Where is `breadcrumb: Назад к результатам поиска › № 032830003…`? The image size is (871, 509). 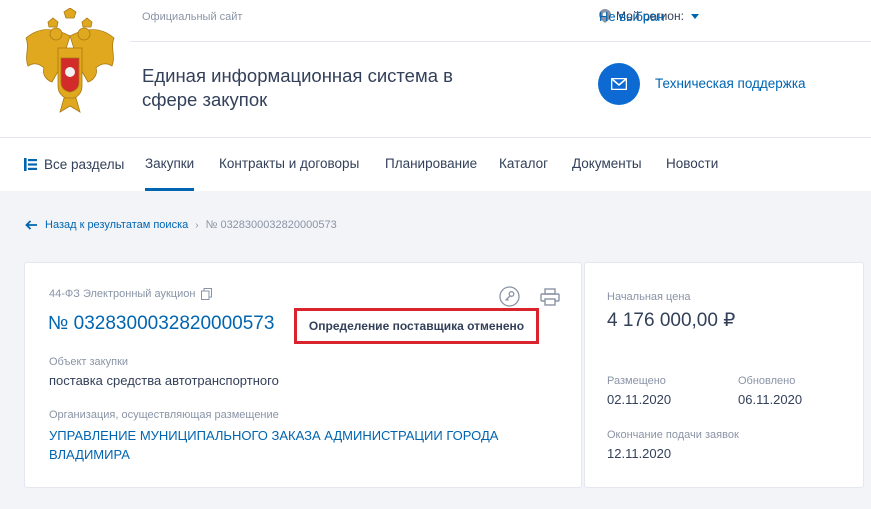 breadcrumb: Назад к результатам поиска › № 032830003… is located at coordinates (181, 225).